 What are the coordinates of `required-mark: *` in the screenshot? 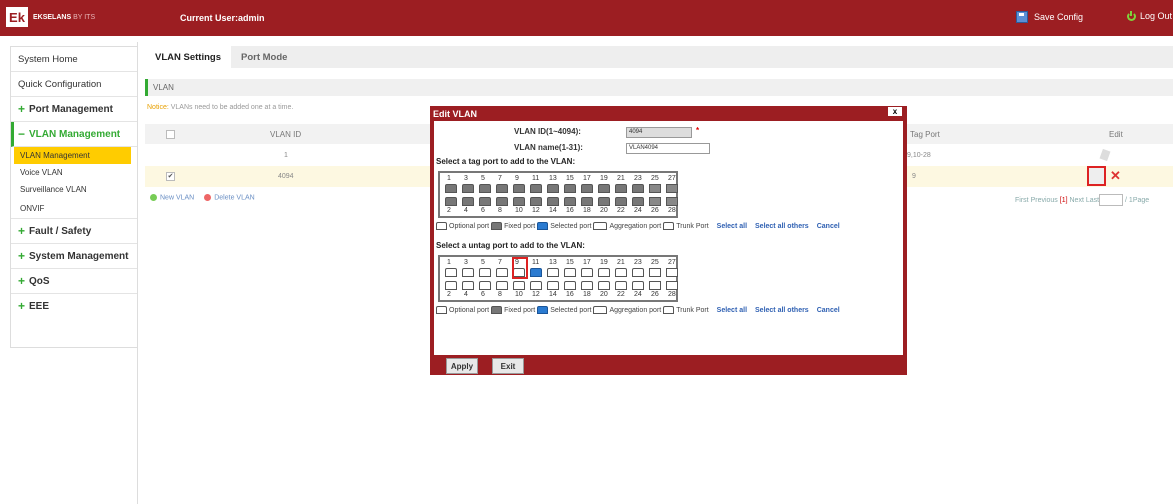 It's located at (698, 130).